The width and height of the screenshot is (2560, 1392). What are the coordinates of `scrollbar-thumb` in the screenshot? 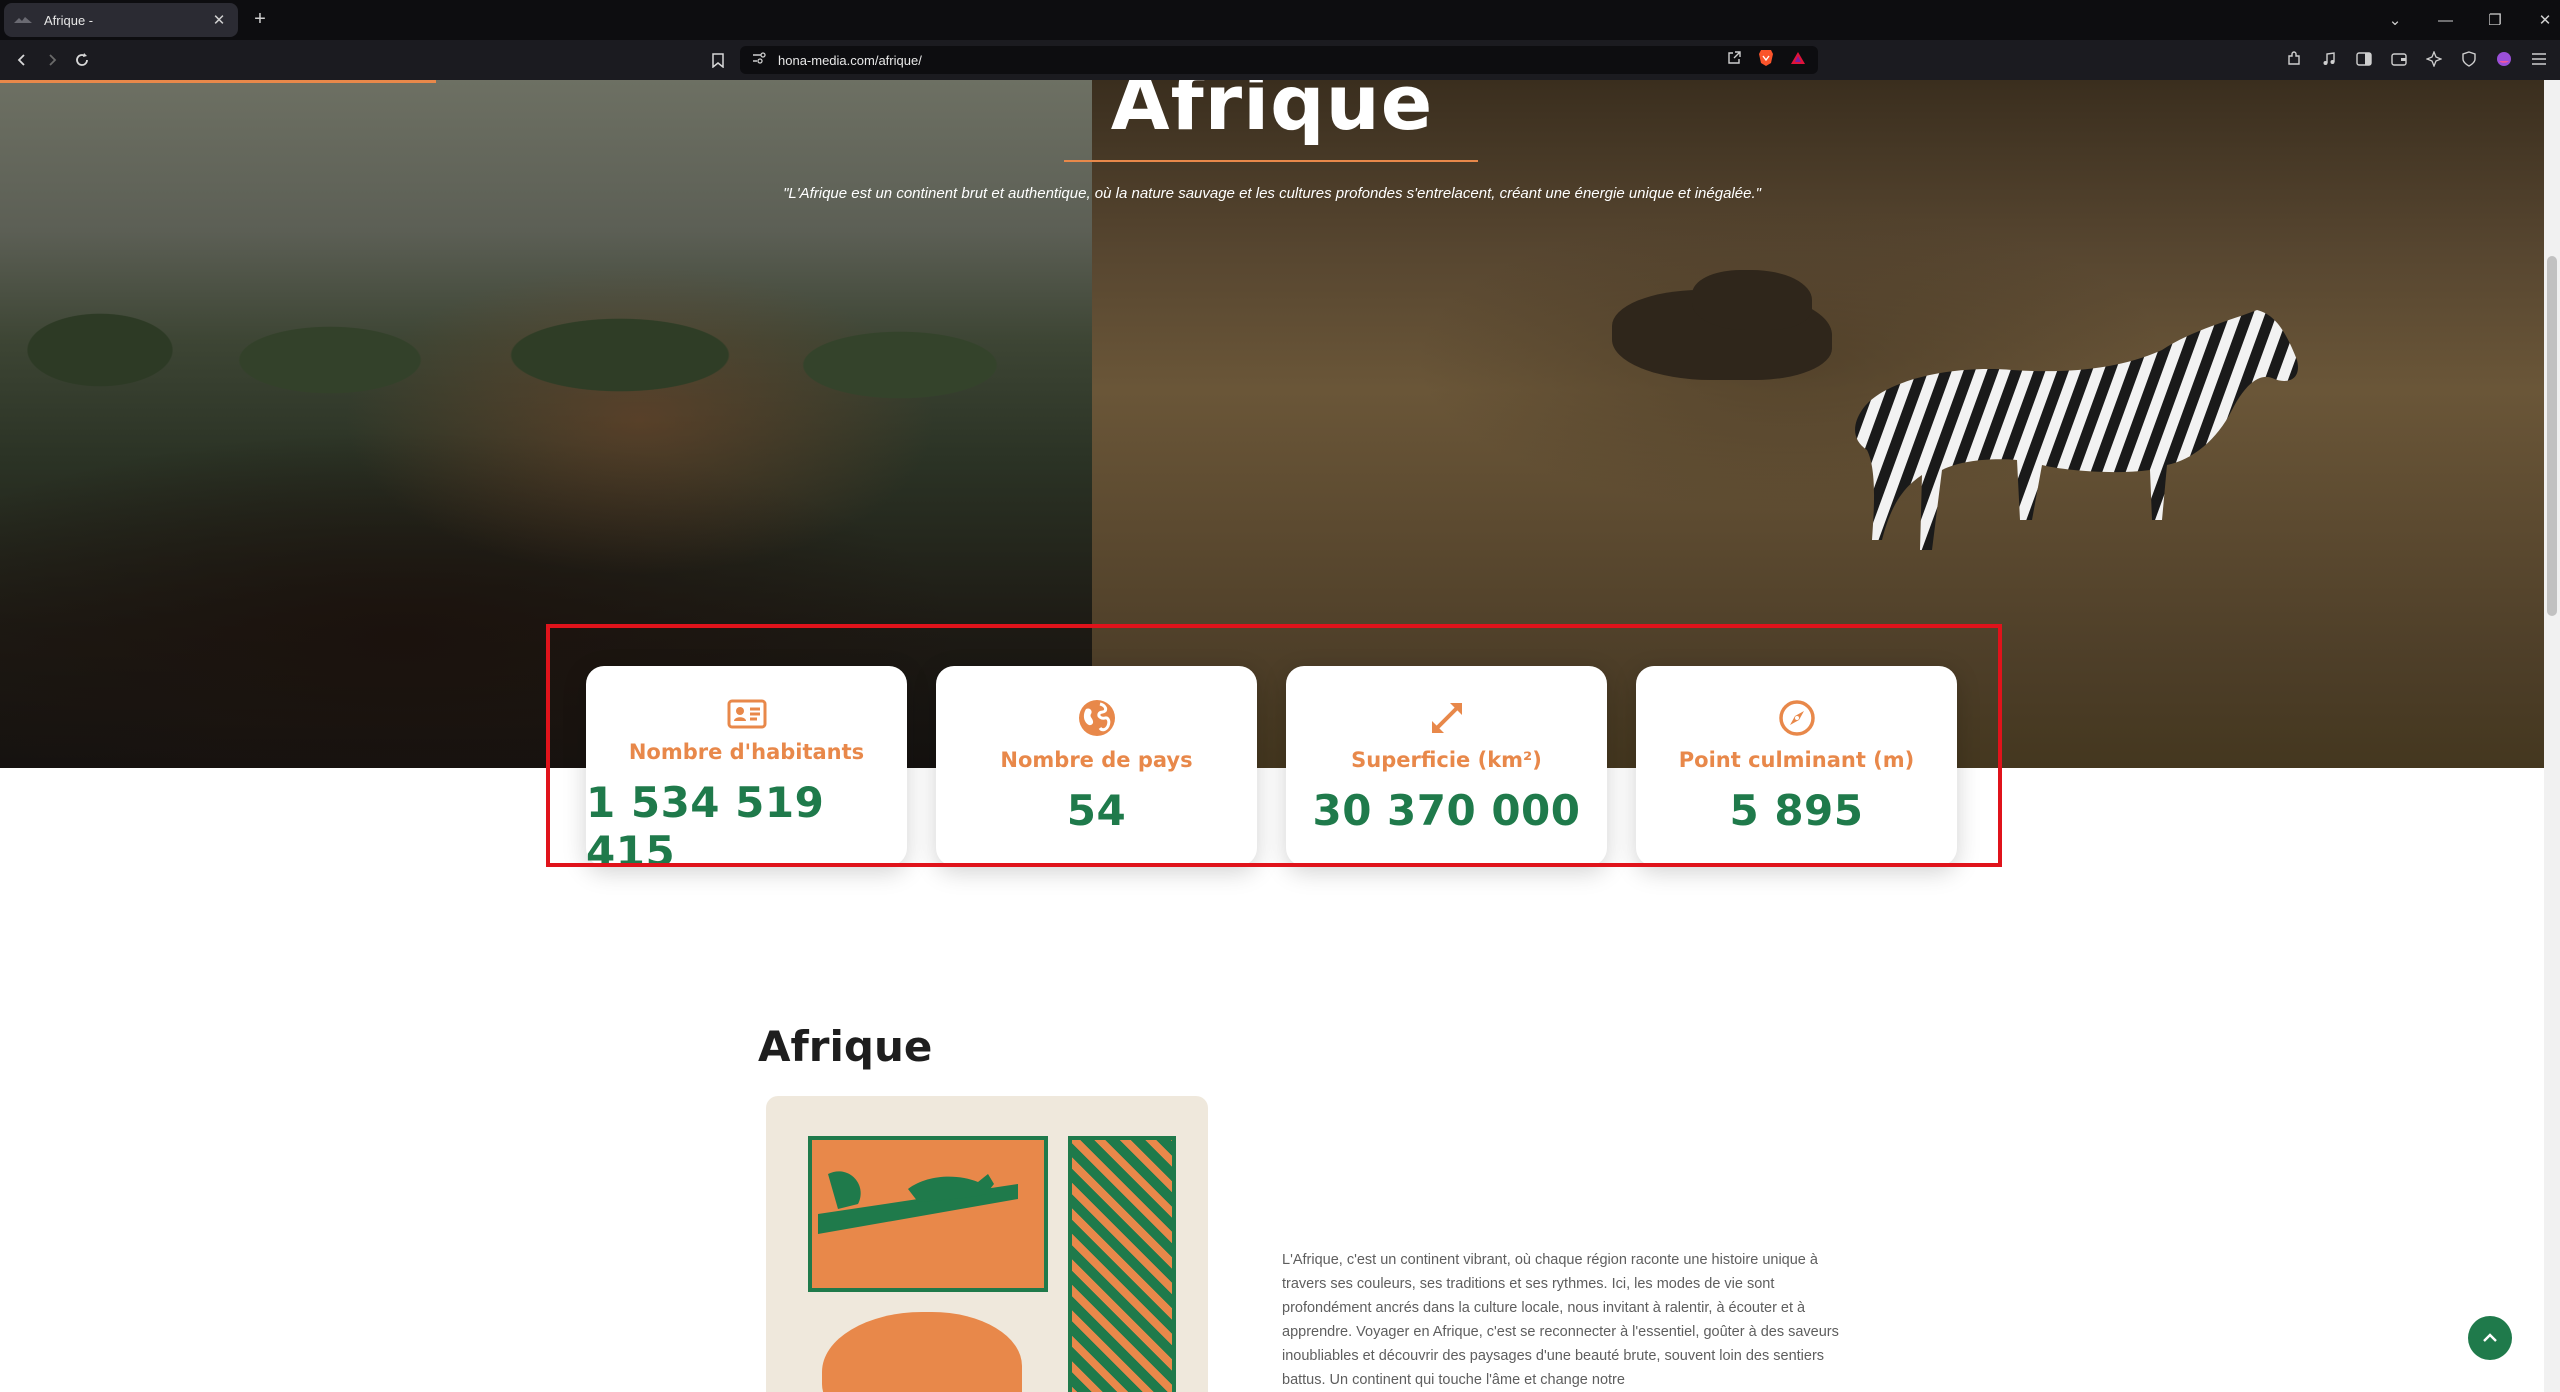 It's located at (2552, 436).